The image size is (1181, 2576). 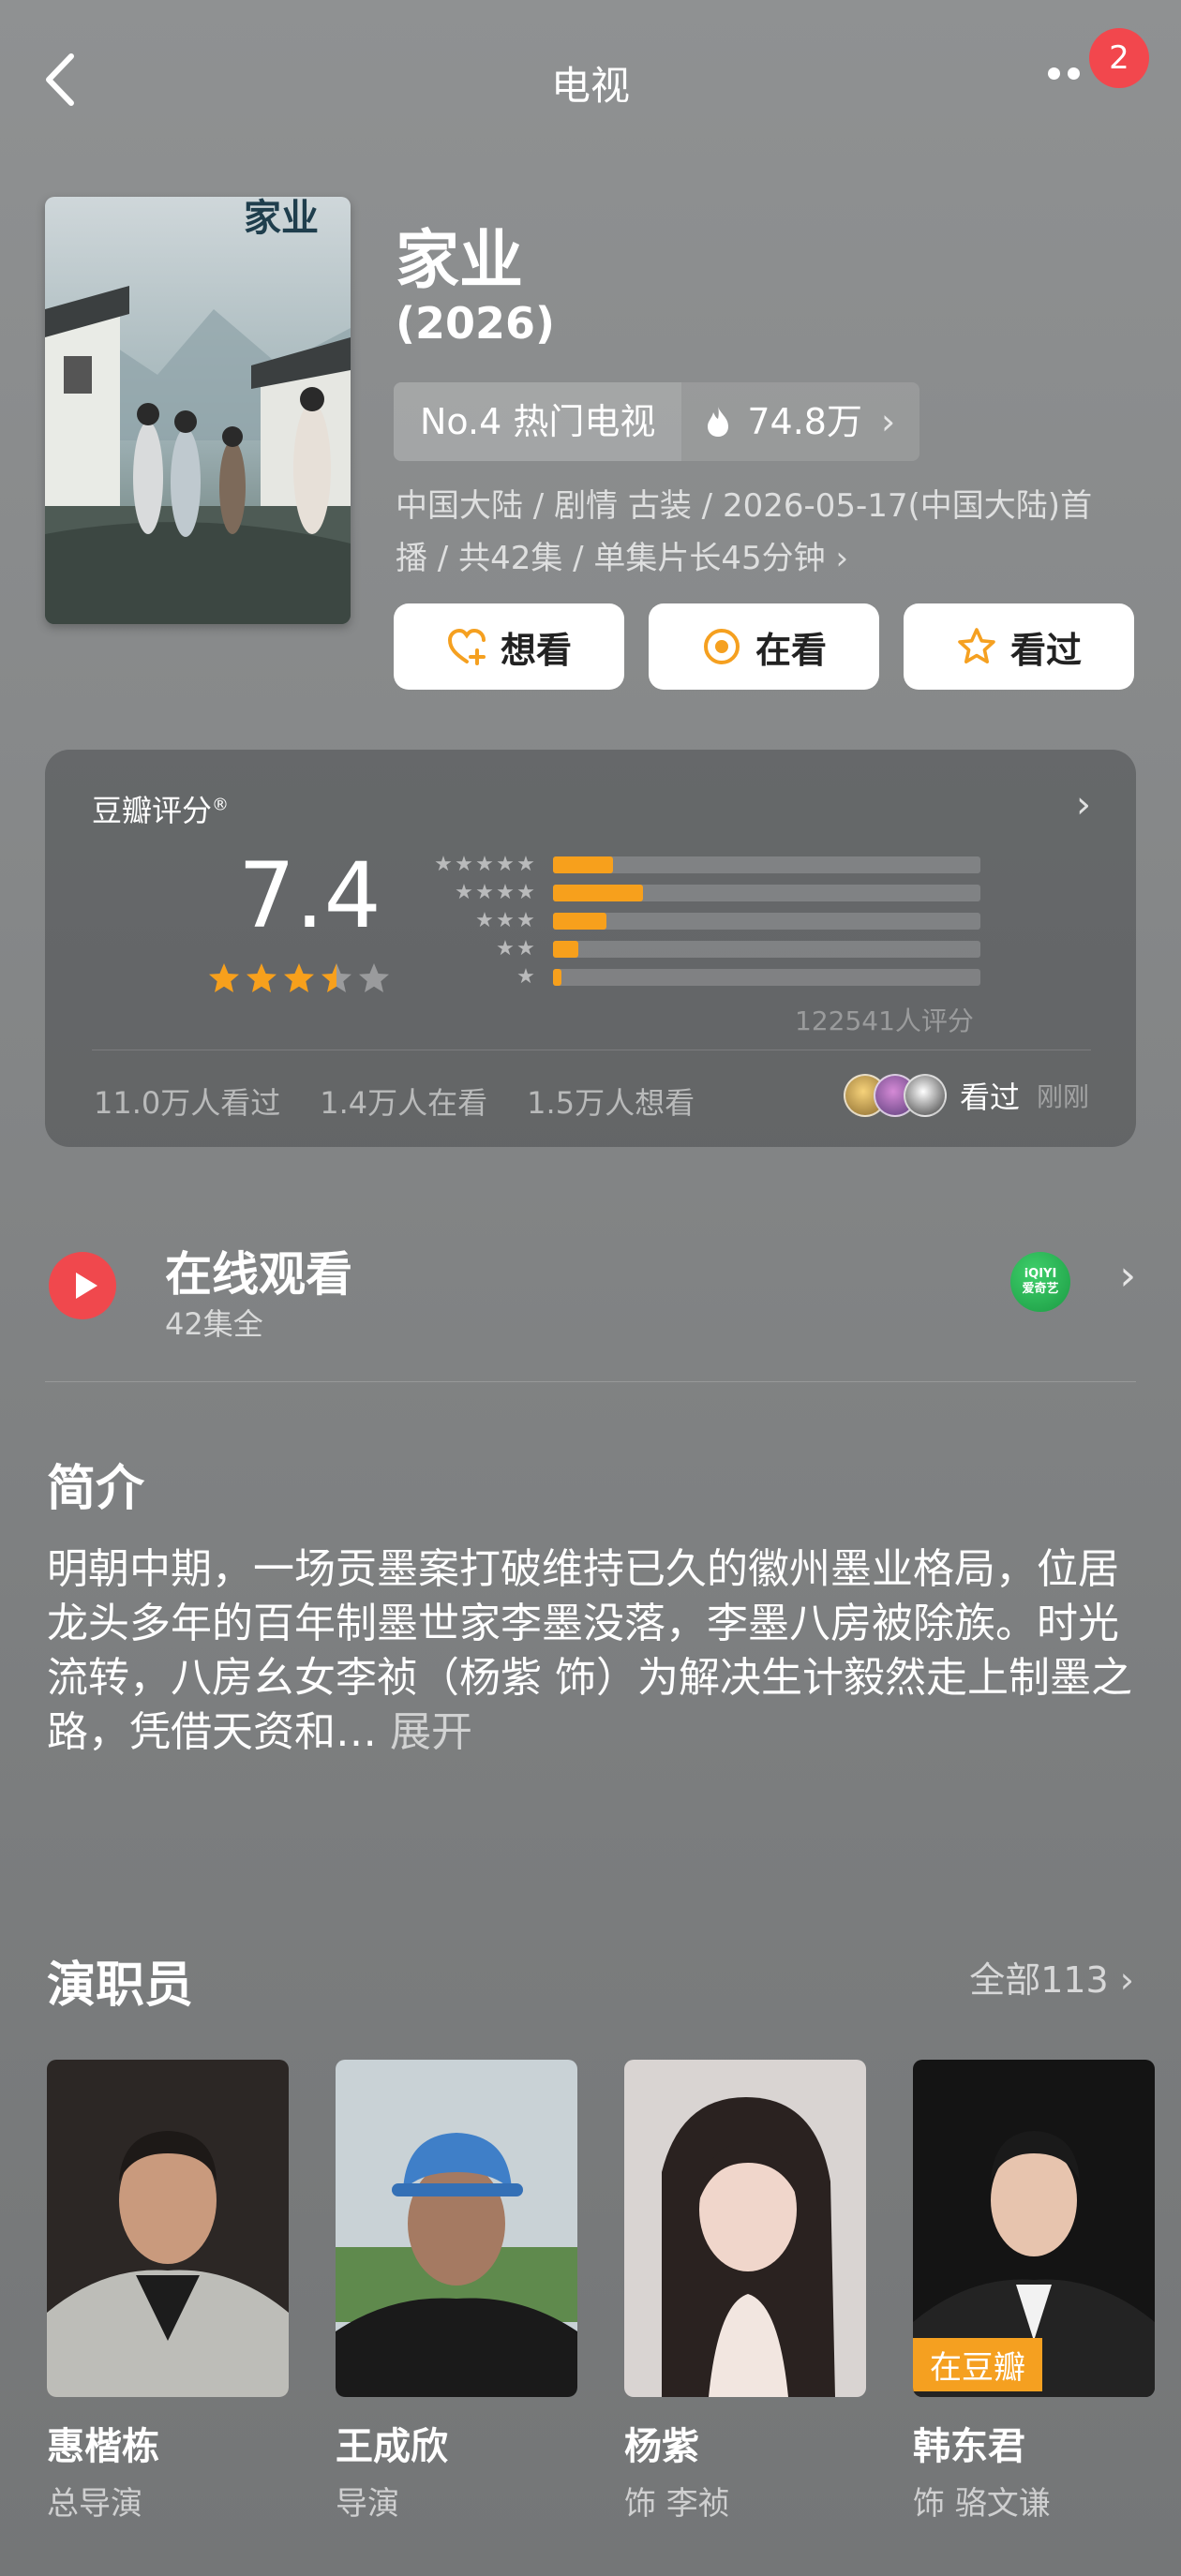 I want to click on more-button, so click(x=1071, y=80).